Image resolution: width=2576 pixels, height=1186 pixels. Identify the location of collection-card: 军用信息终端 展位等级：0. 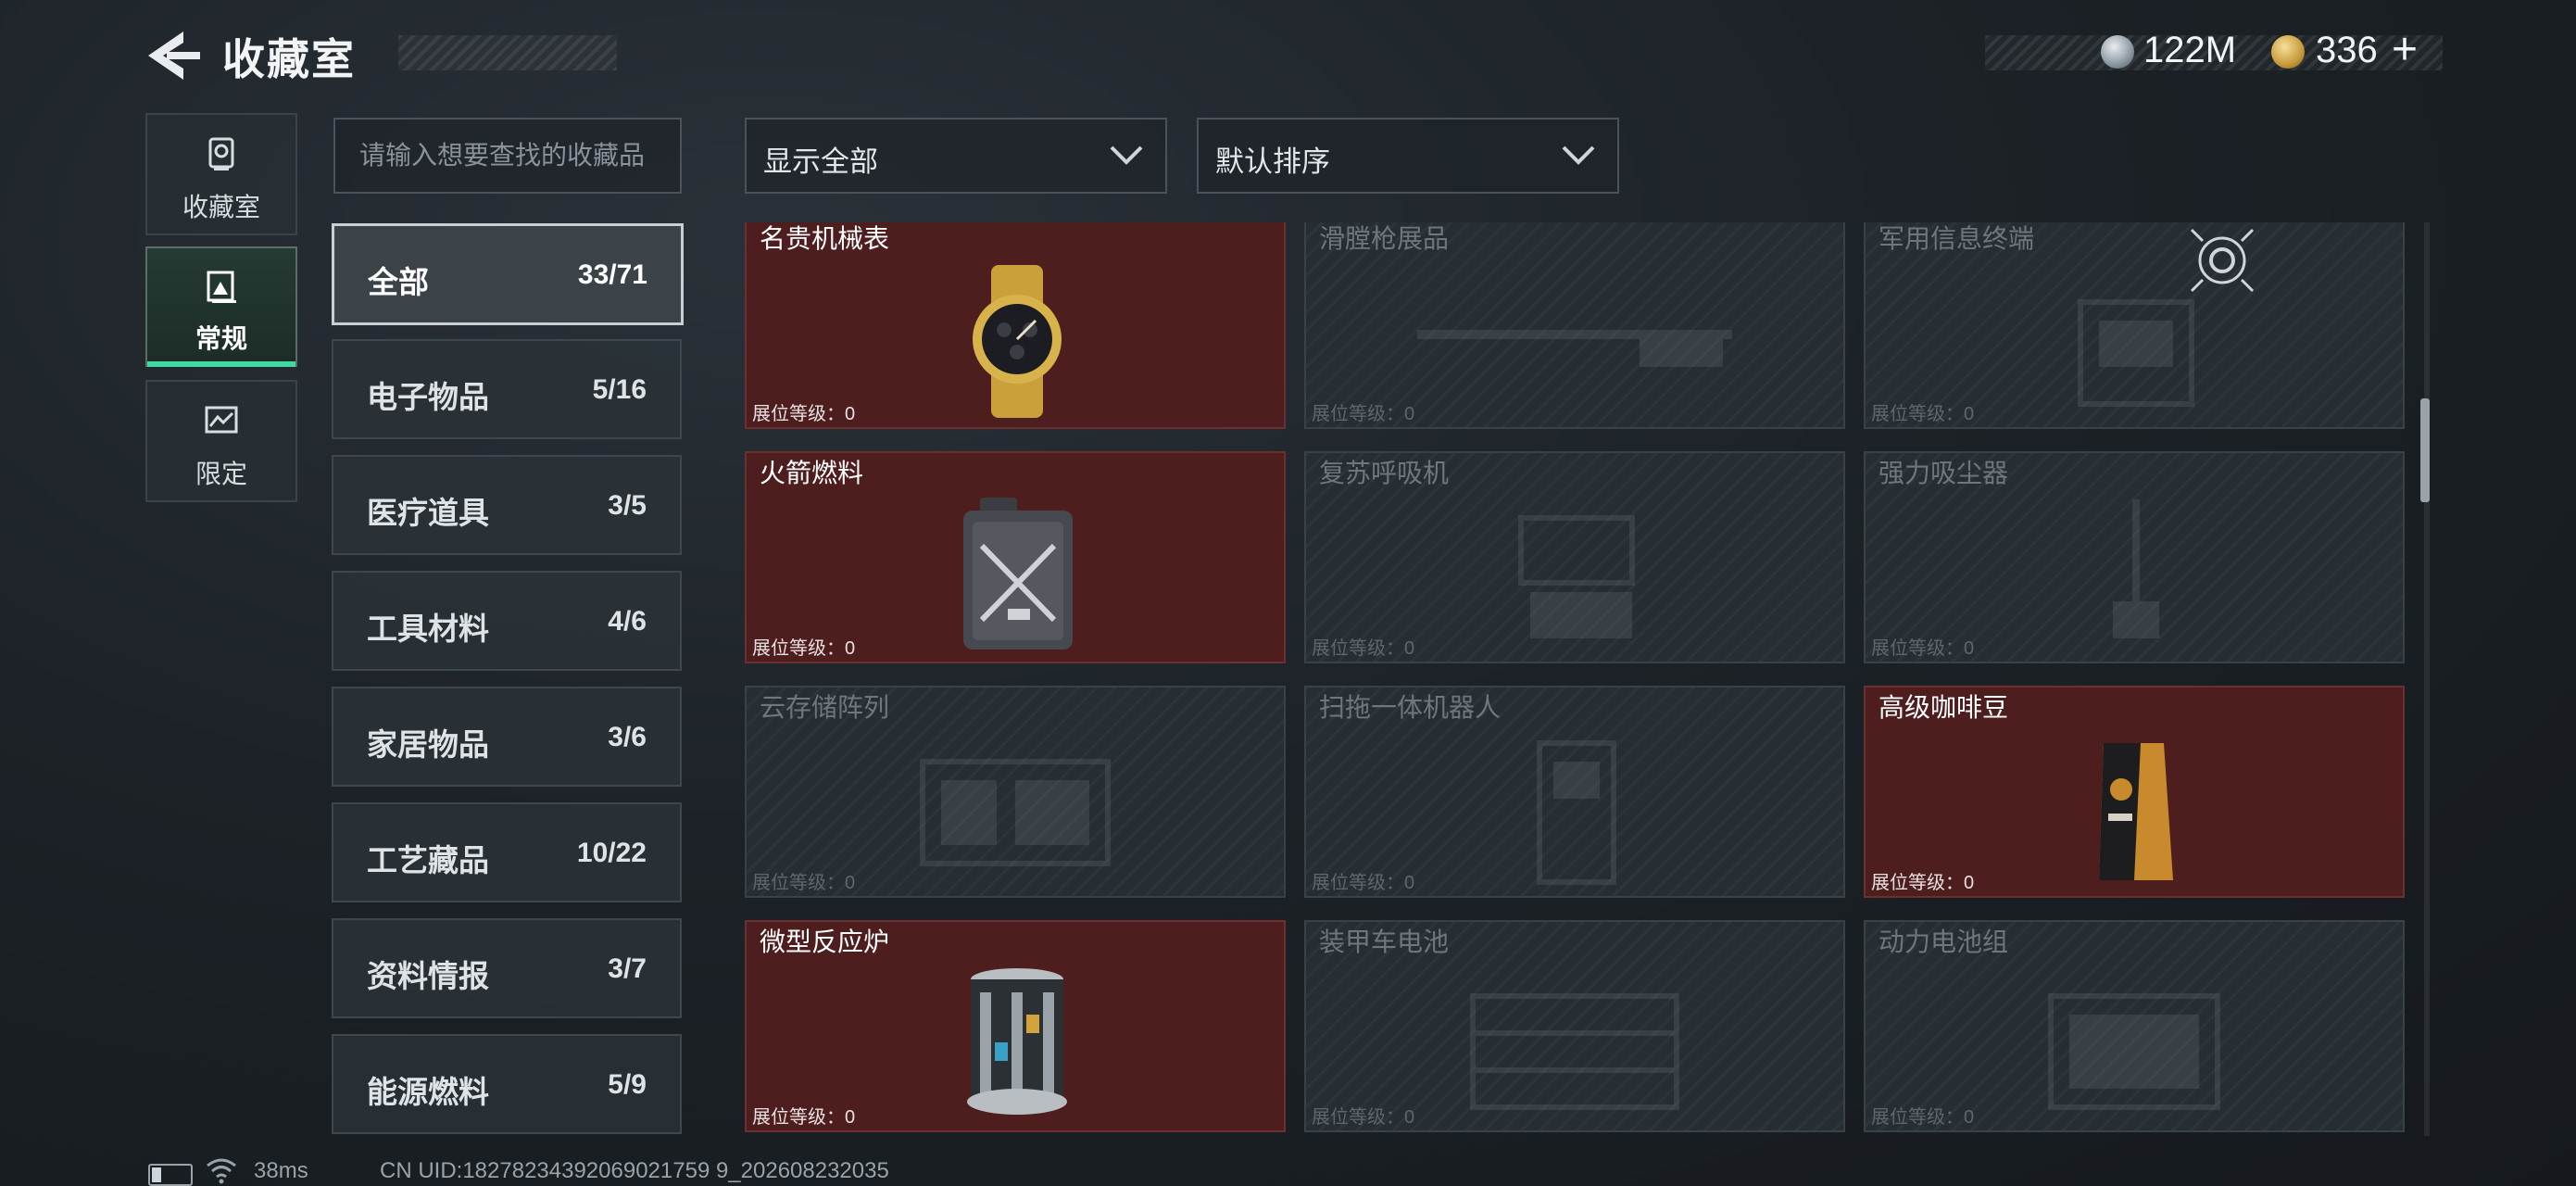
(2134, 325).